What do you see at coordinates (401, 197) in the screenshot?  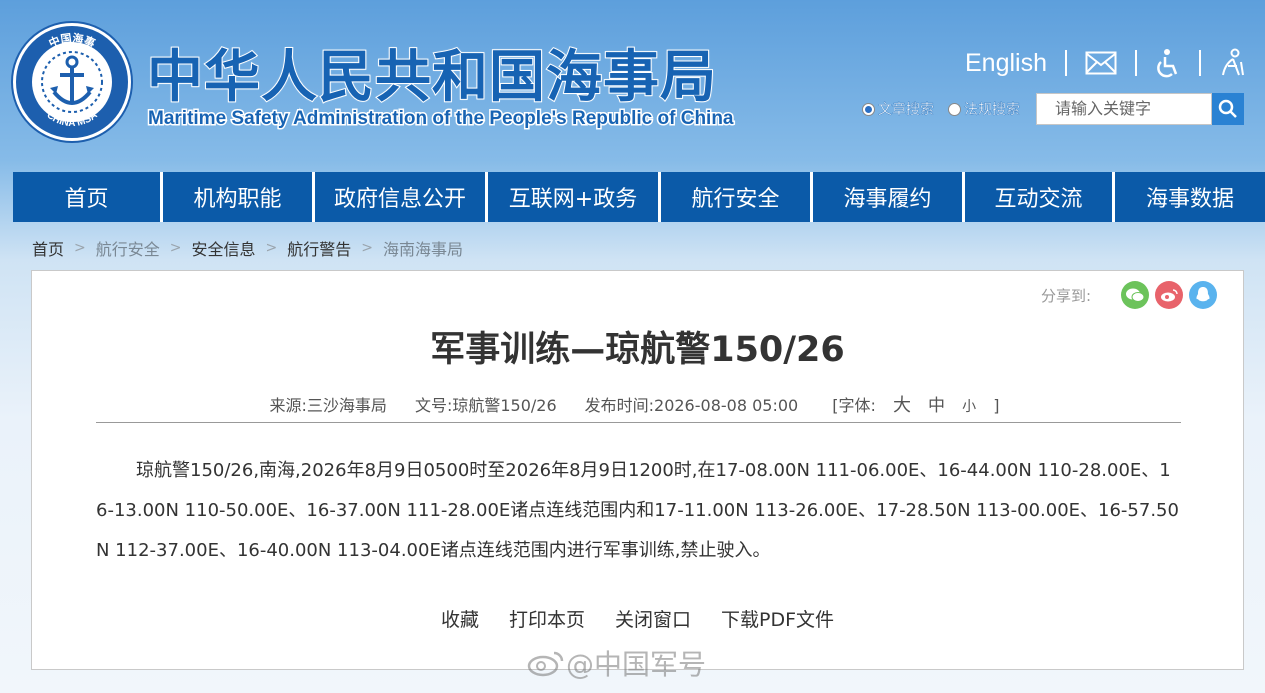 I see `nav-item-gov-info: 政府信息公开` at bounding box center [401, 197].